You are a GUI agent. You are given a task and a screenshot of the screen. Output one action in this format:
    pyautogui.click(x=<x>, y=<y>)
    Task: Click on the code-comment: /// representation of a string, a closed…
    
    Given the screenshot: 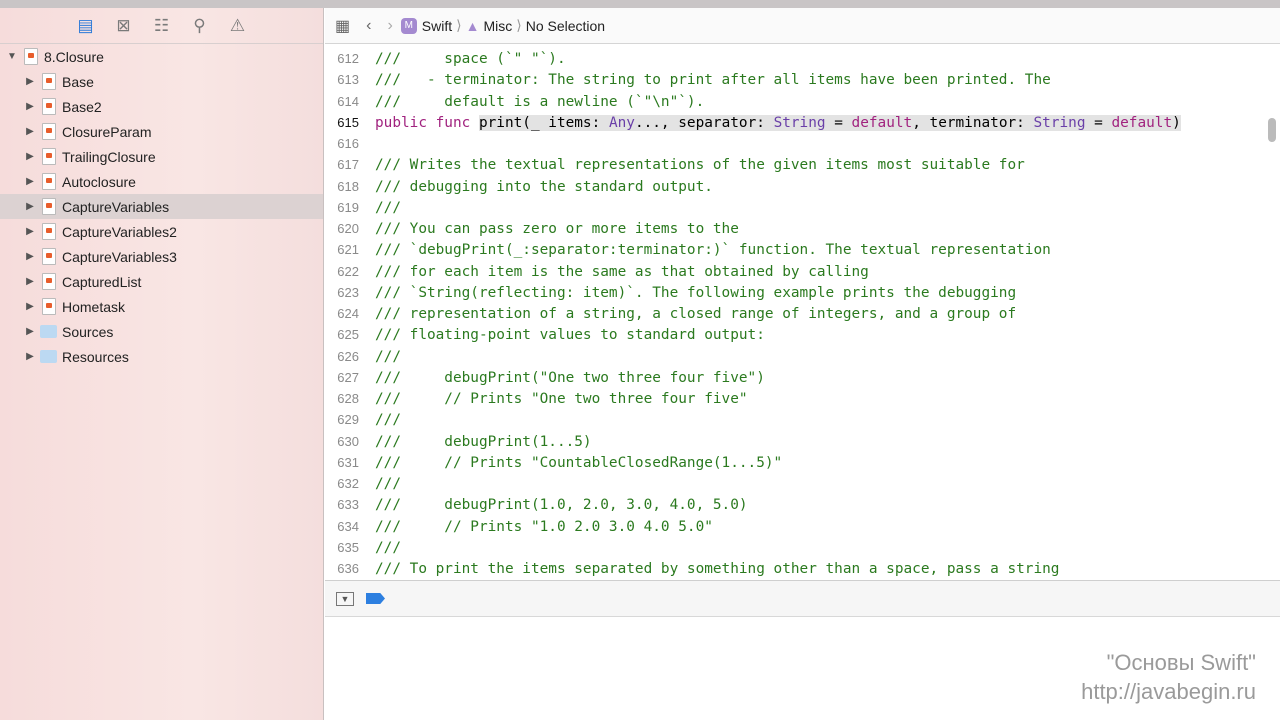 What is the action you would take?
    pyautogui.click(x=696, y=314)
    